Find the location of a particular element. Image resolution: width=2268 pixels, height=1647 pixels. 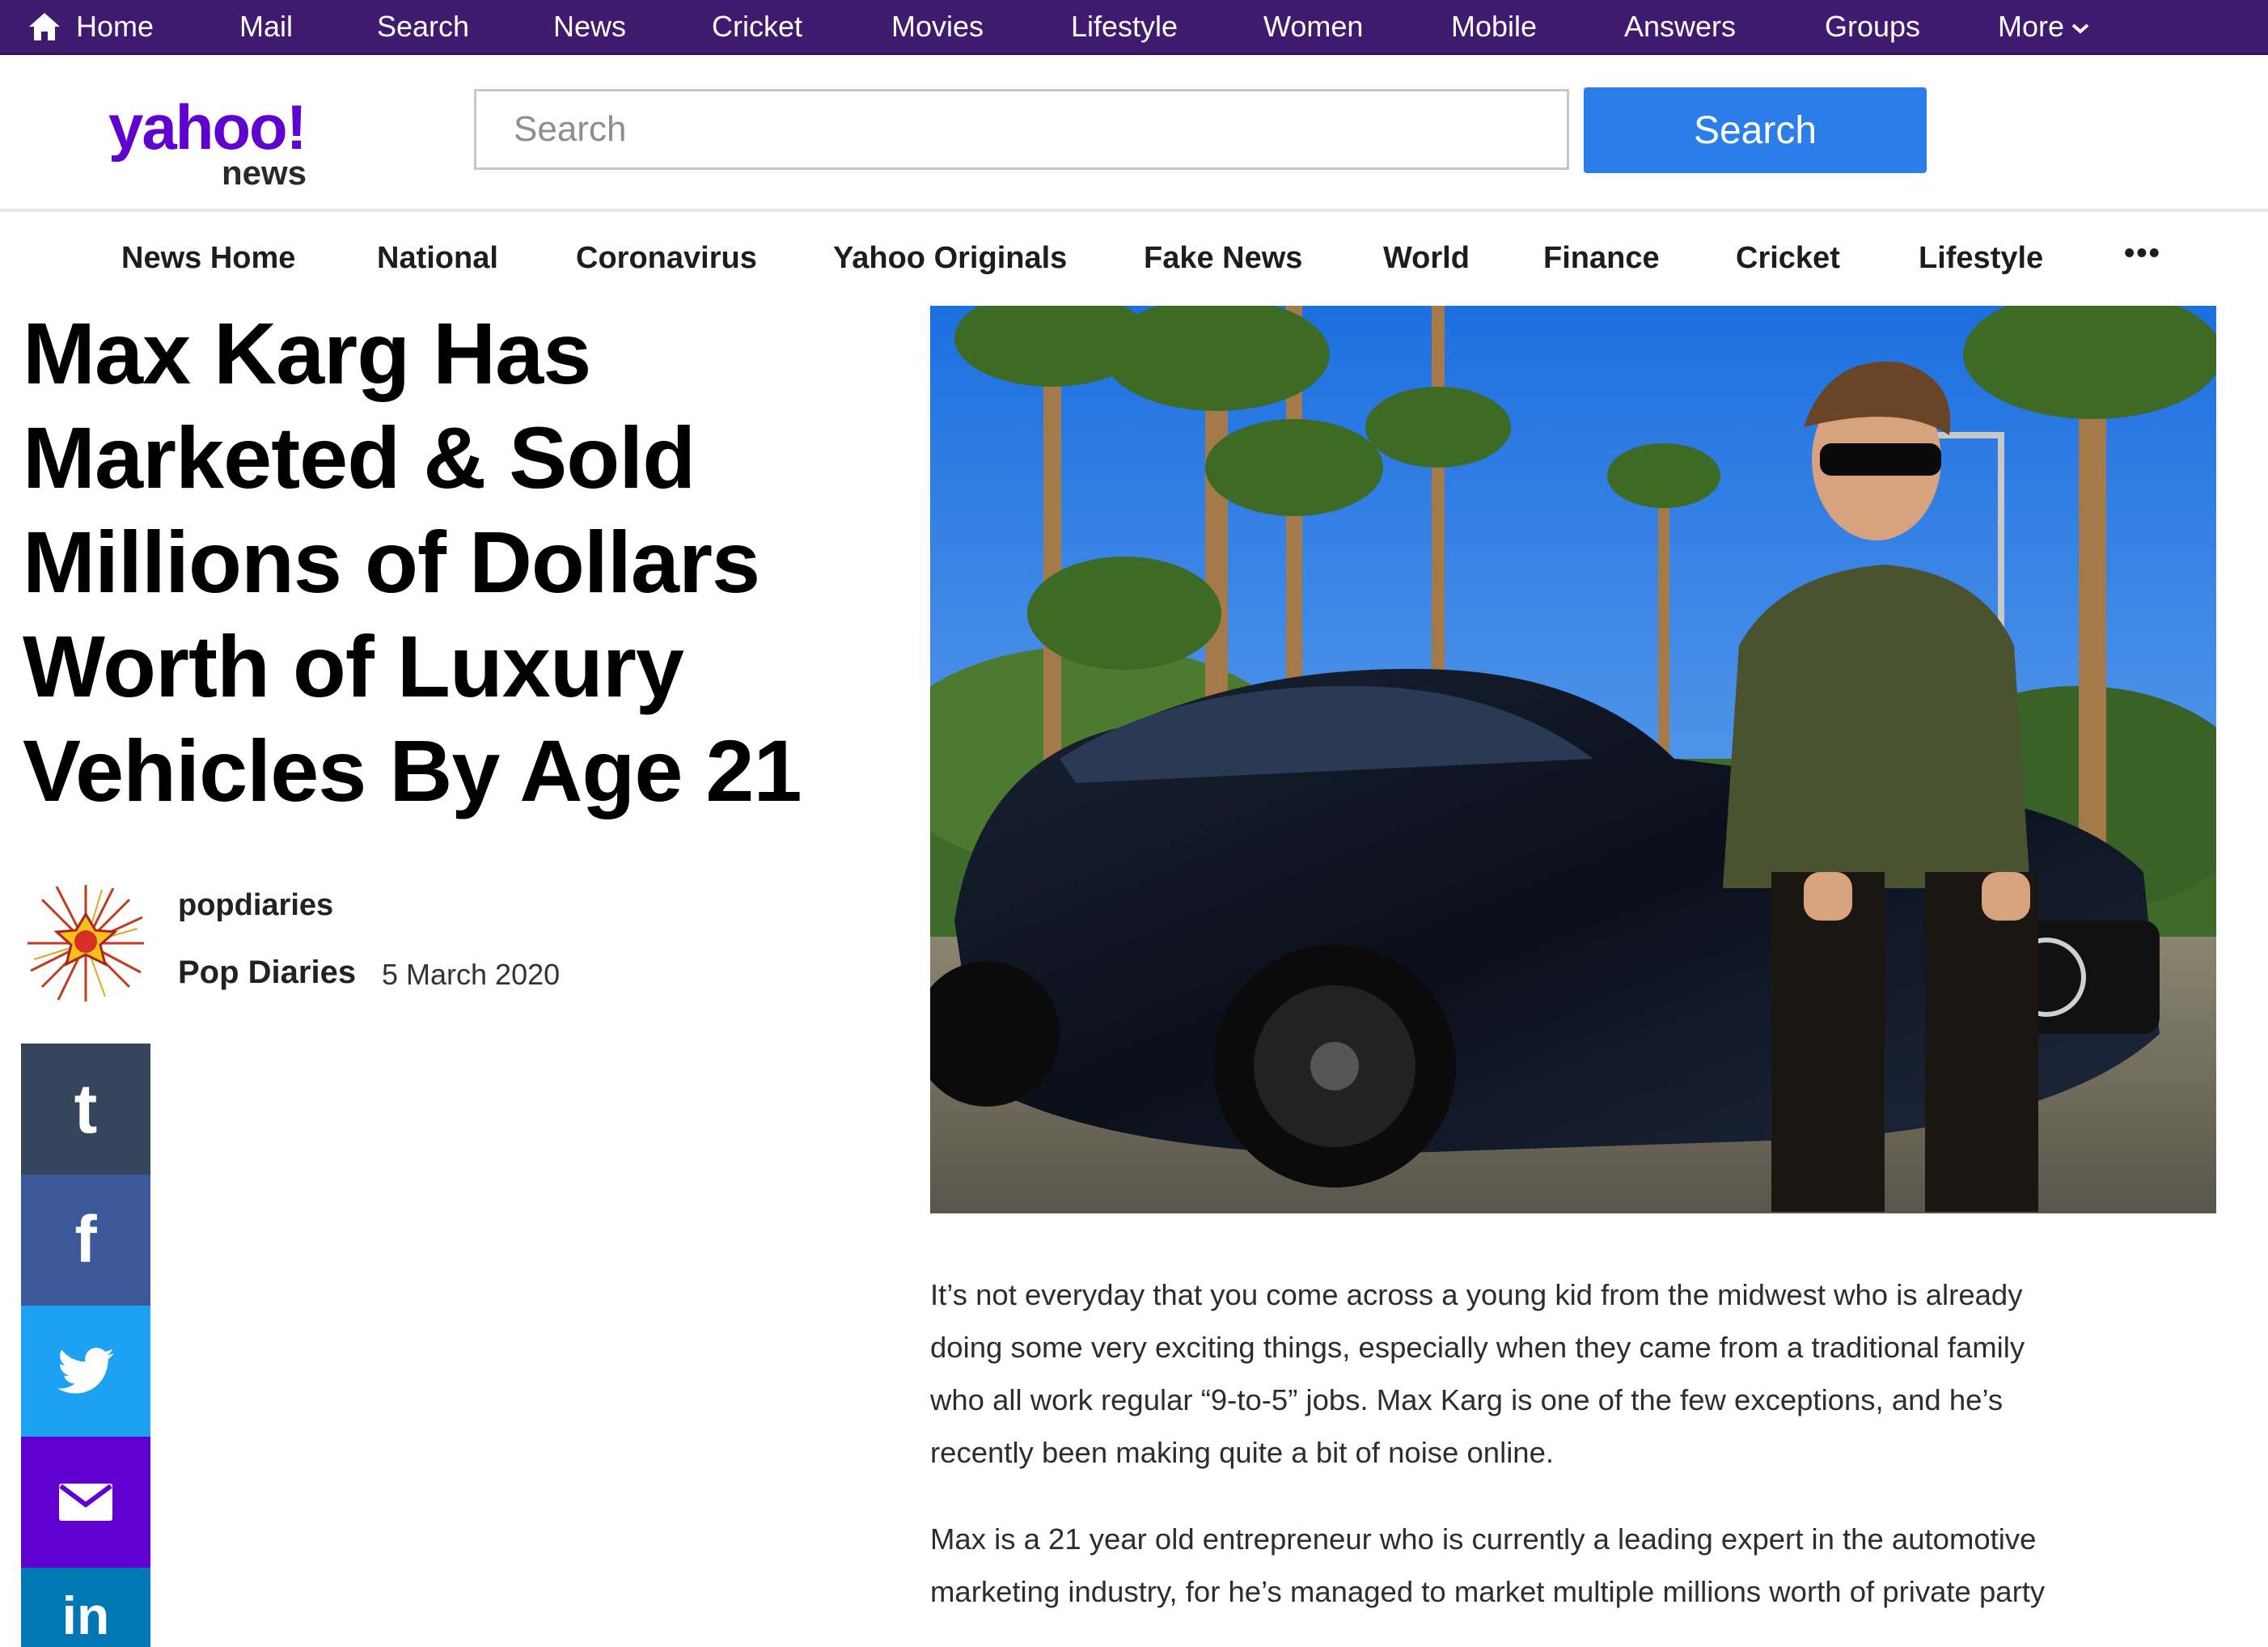

tumblr-icon: t is located at coordinates (86, 1109).